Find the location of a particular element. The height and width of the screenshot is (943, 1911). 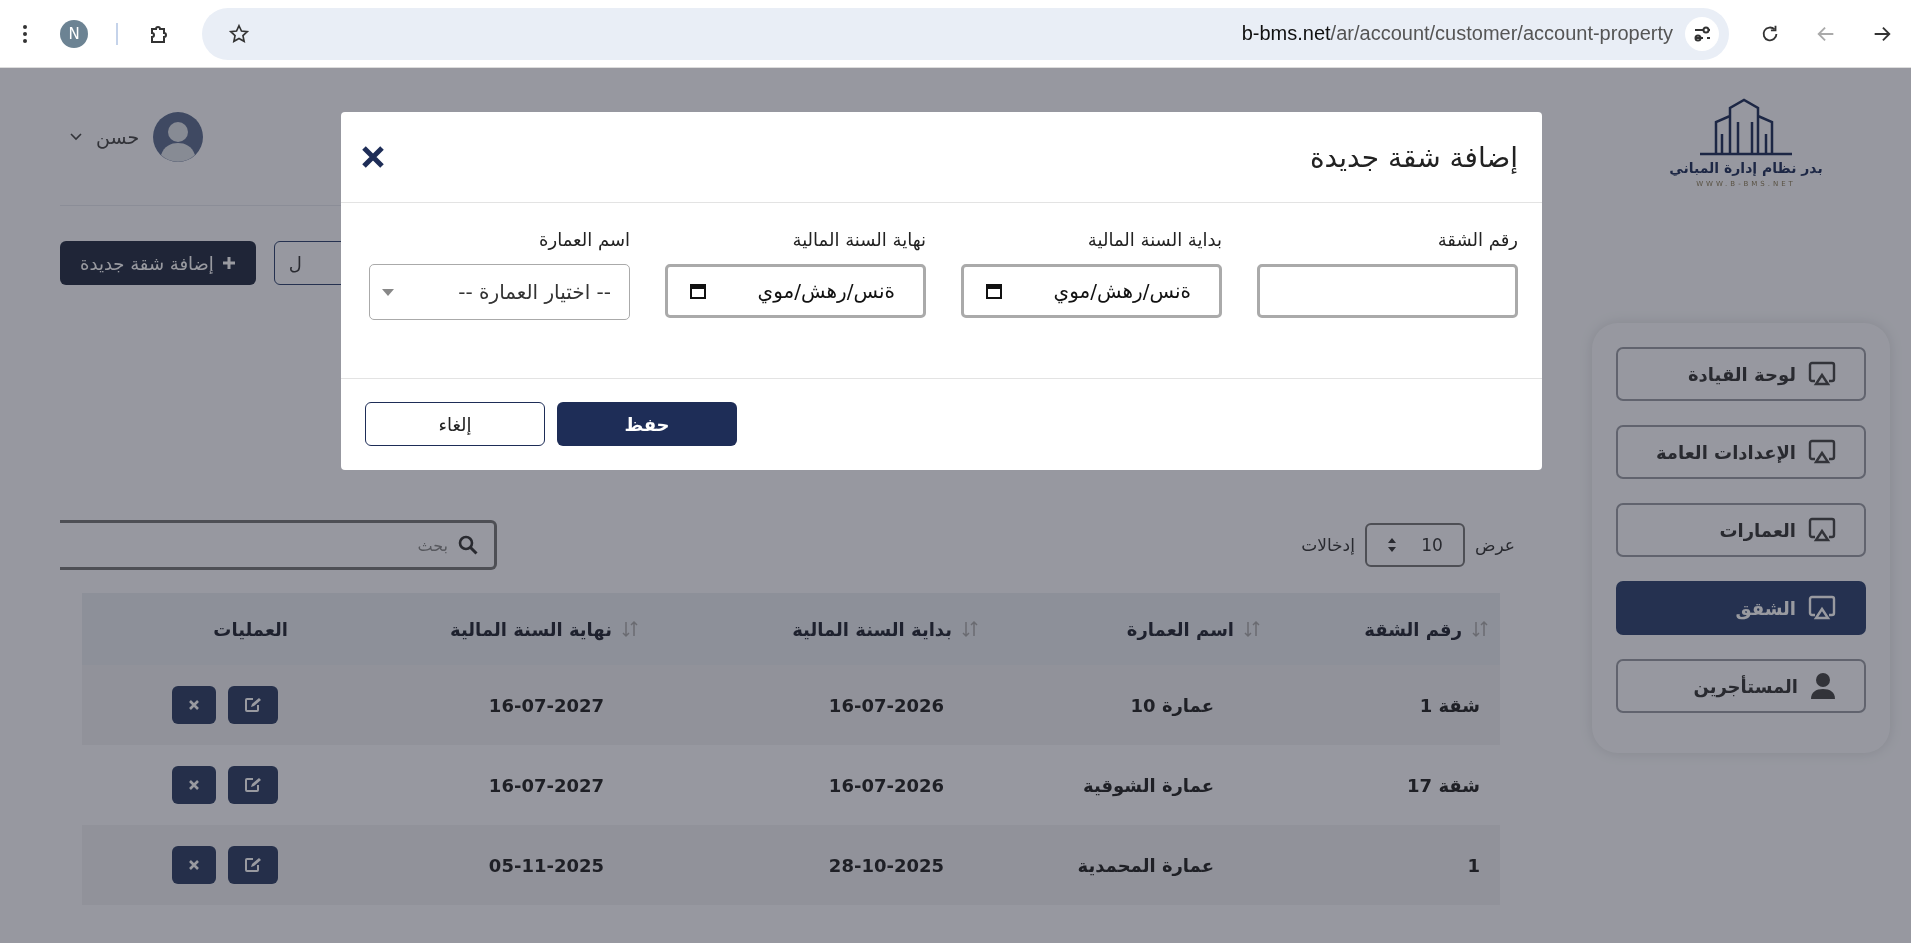

page-size-select: 10 is located at coordinates (1414, 545).